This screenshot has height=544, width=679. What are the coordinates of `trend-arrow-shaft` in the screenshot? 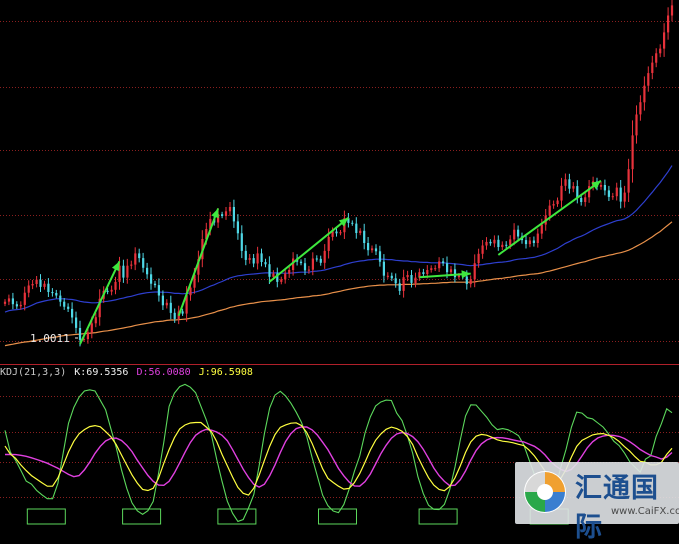 It's located at (549, 217).